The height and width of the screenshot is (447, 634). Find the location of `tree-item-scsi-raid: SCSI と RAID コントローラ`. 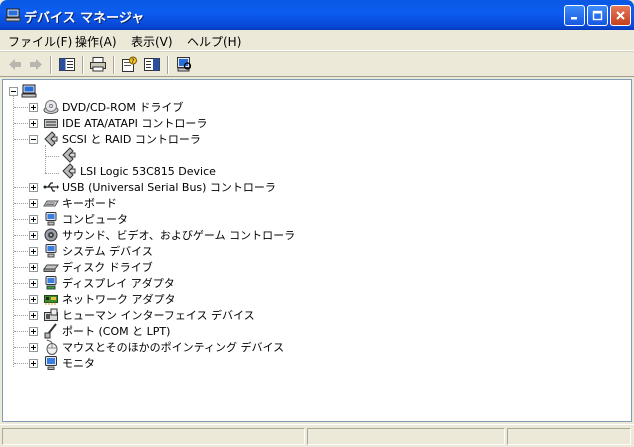

tree-item-scsi-raid: SCSI と RAID コントローラ is located at coordinates (122, 139).